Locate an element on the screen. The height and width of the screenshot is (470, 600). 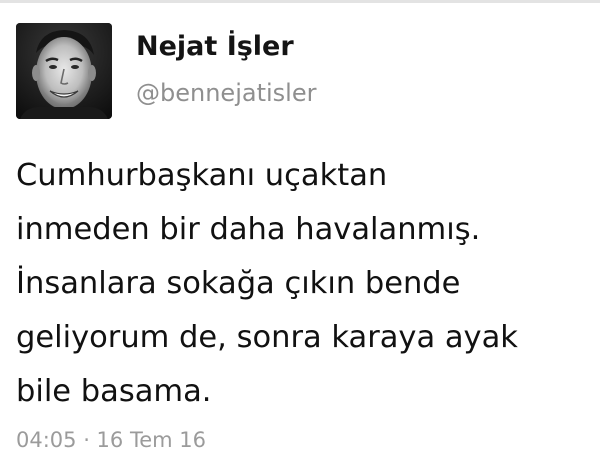
avatar is located at coordinates (64, 71).